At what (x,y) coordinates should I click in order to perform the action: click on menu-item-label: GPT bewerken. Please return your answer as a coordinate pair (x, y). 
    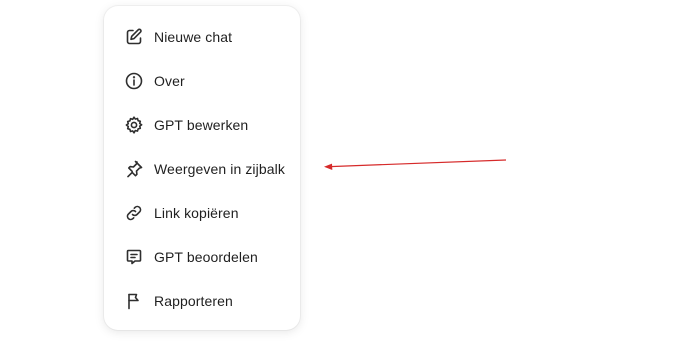
    Looking at the image, I should click on (201, 125).